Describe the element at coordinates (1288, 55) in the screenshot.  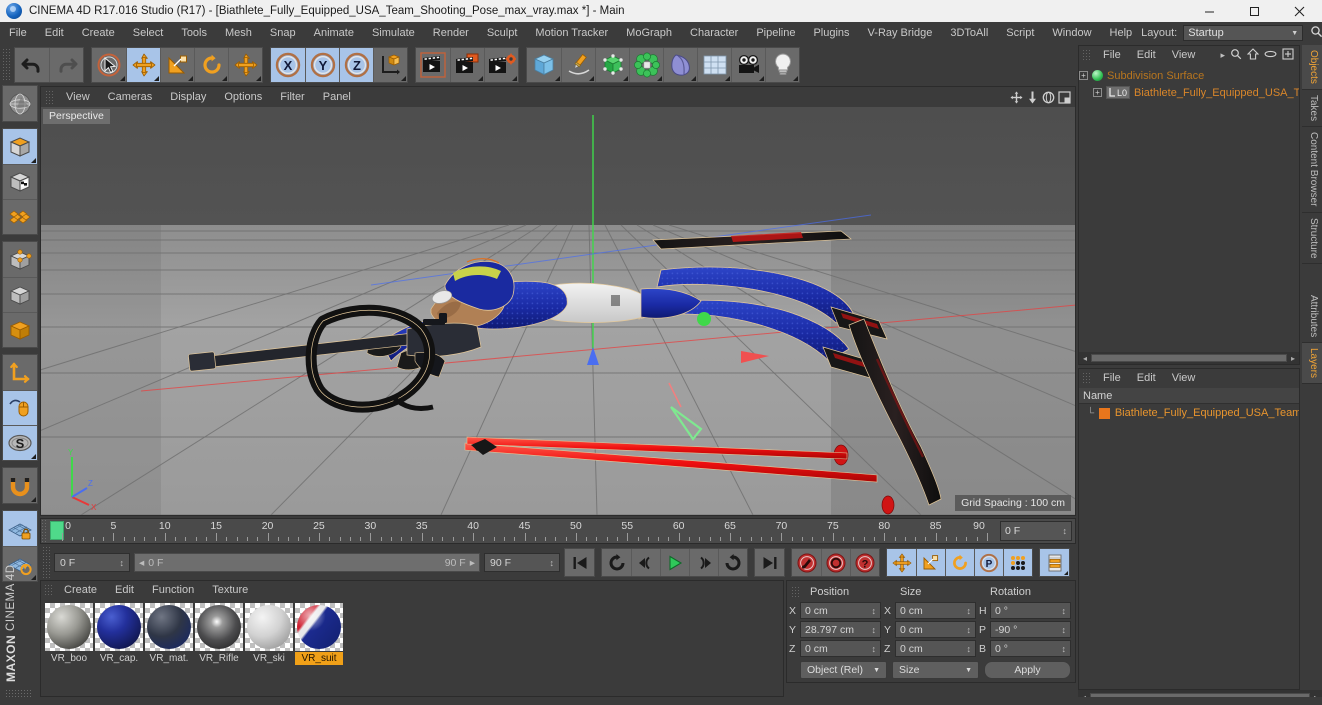
I see `fit-icon` at that location.